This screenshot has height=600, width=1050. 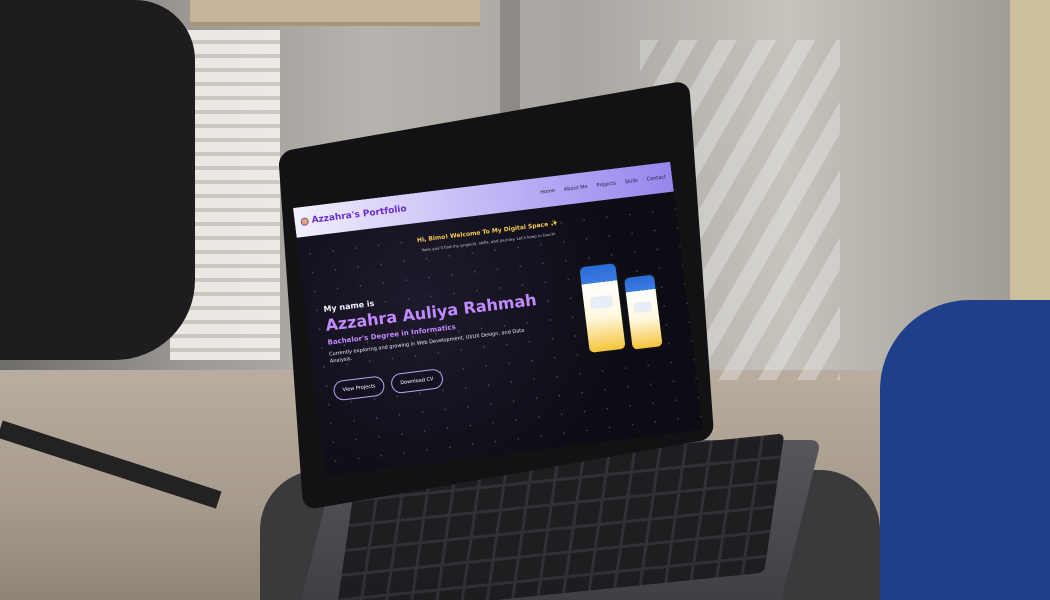 I want to click on brand-logo: Azzahra's Portfolio, so click(x=353, y=215).